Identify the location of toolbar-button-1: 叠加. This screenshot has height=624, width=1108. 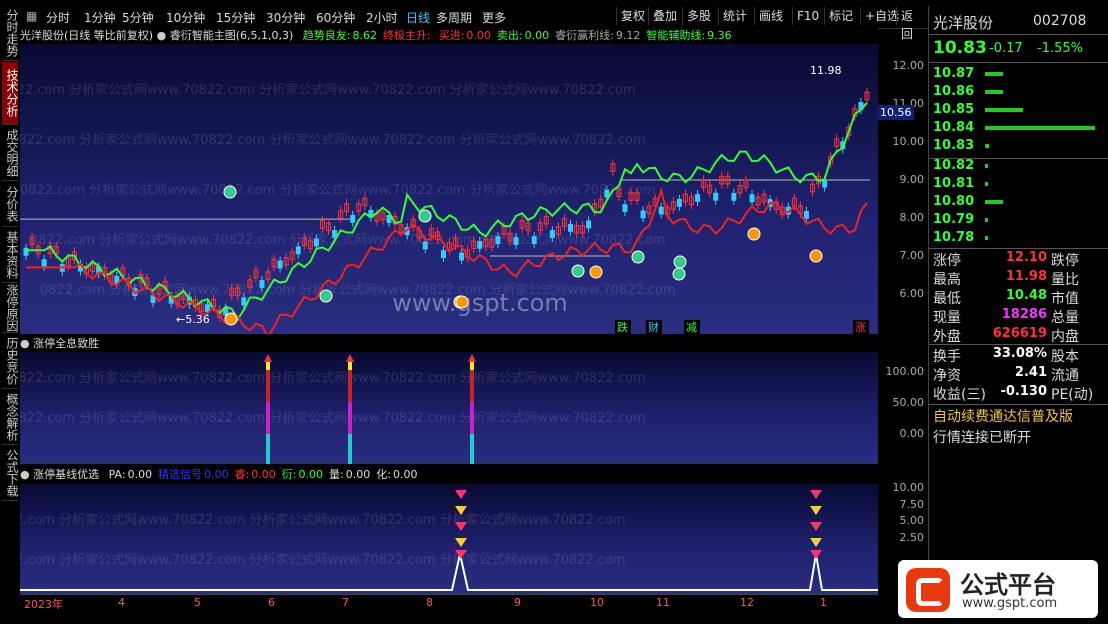
(664, 16).